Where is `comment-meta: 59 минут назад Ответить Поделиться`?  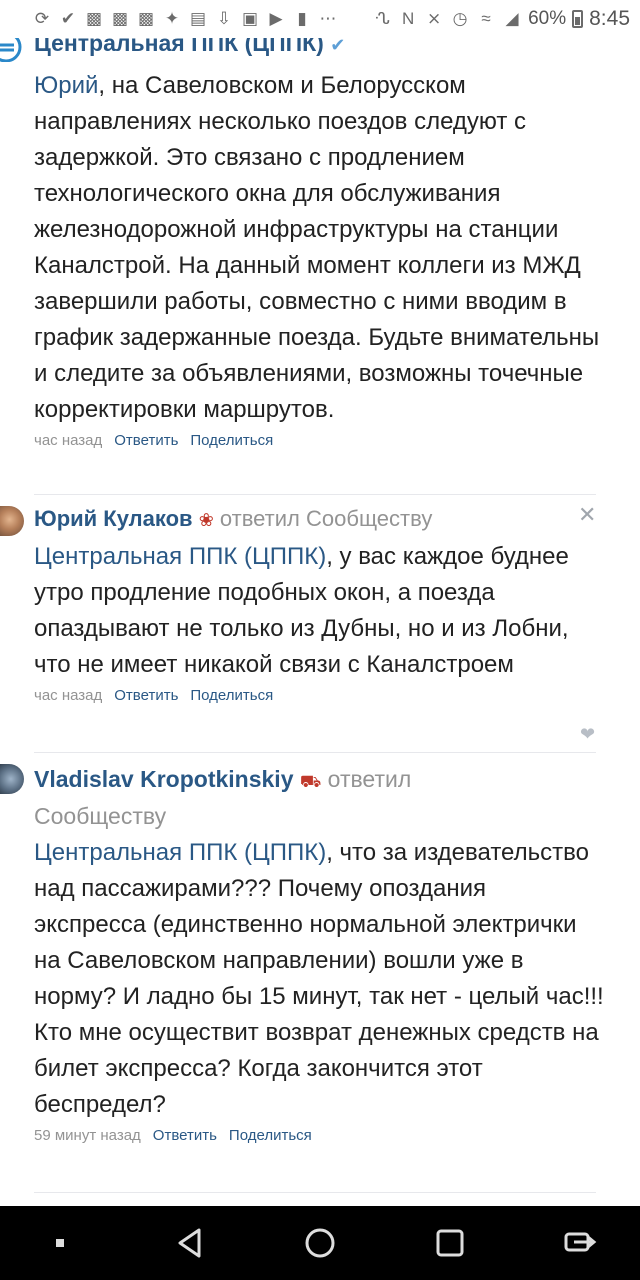 comment-meta: 59 минут назад Ответить Поделиться is located at coordinates (319, 1135).